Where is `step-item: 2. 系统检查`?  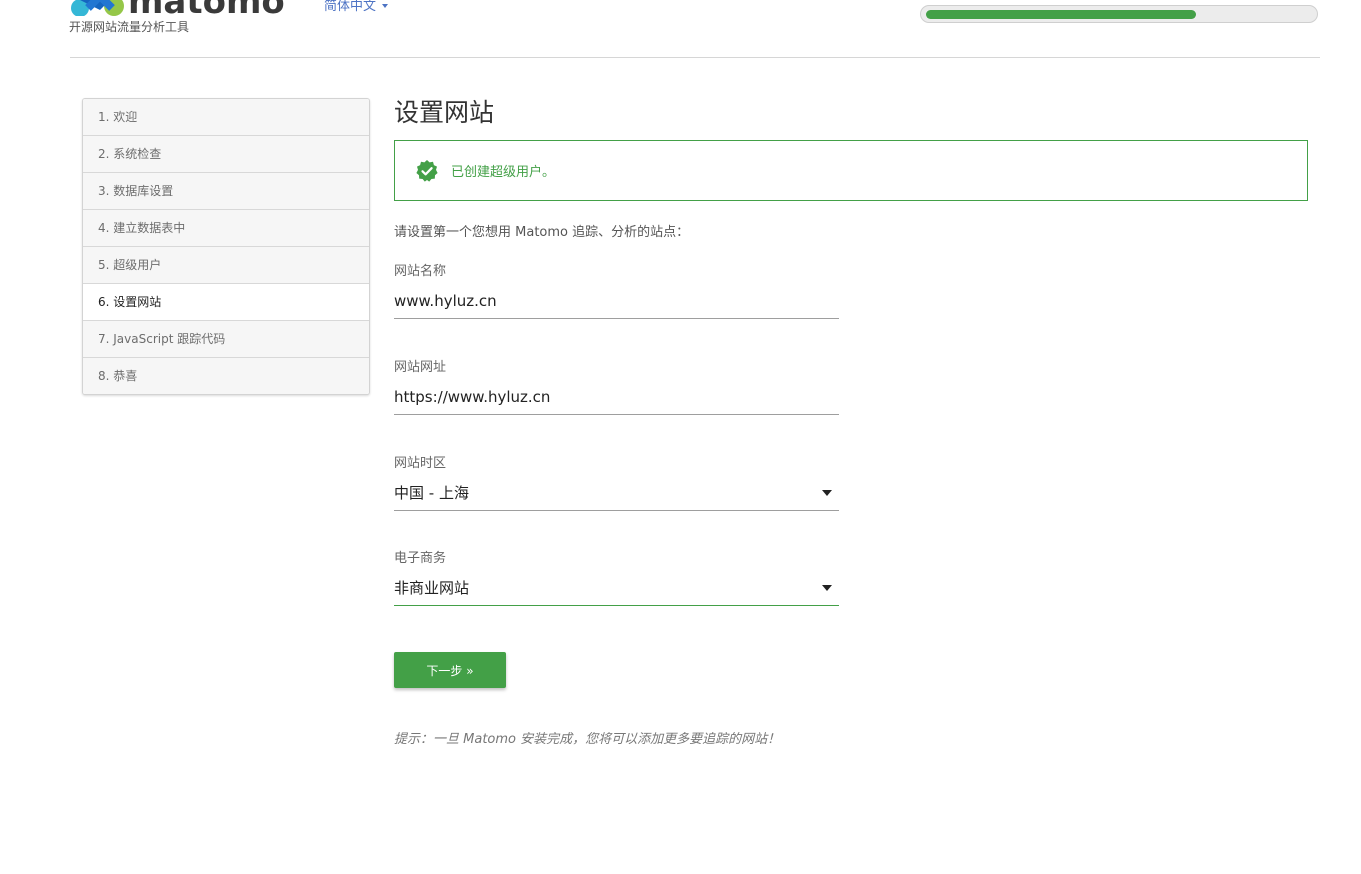
step-item: 2. 系统检查 is located at coordinates (226, 154).